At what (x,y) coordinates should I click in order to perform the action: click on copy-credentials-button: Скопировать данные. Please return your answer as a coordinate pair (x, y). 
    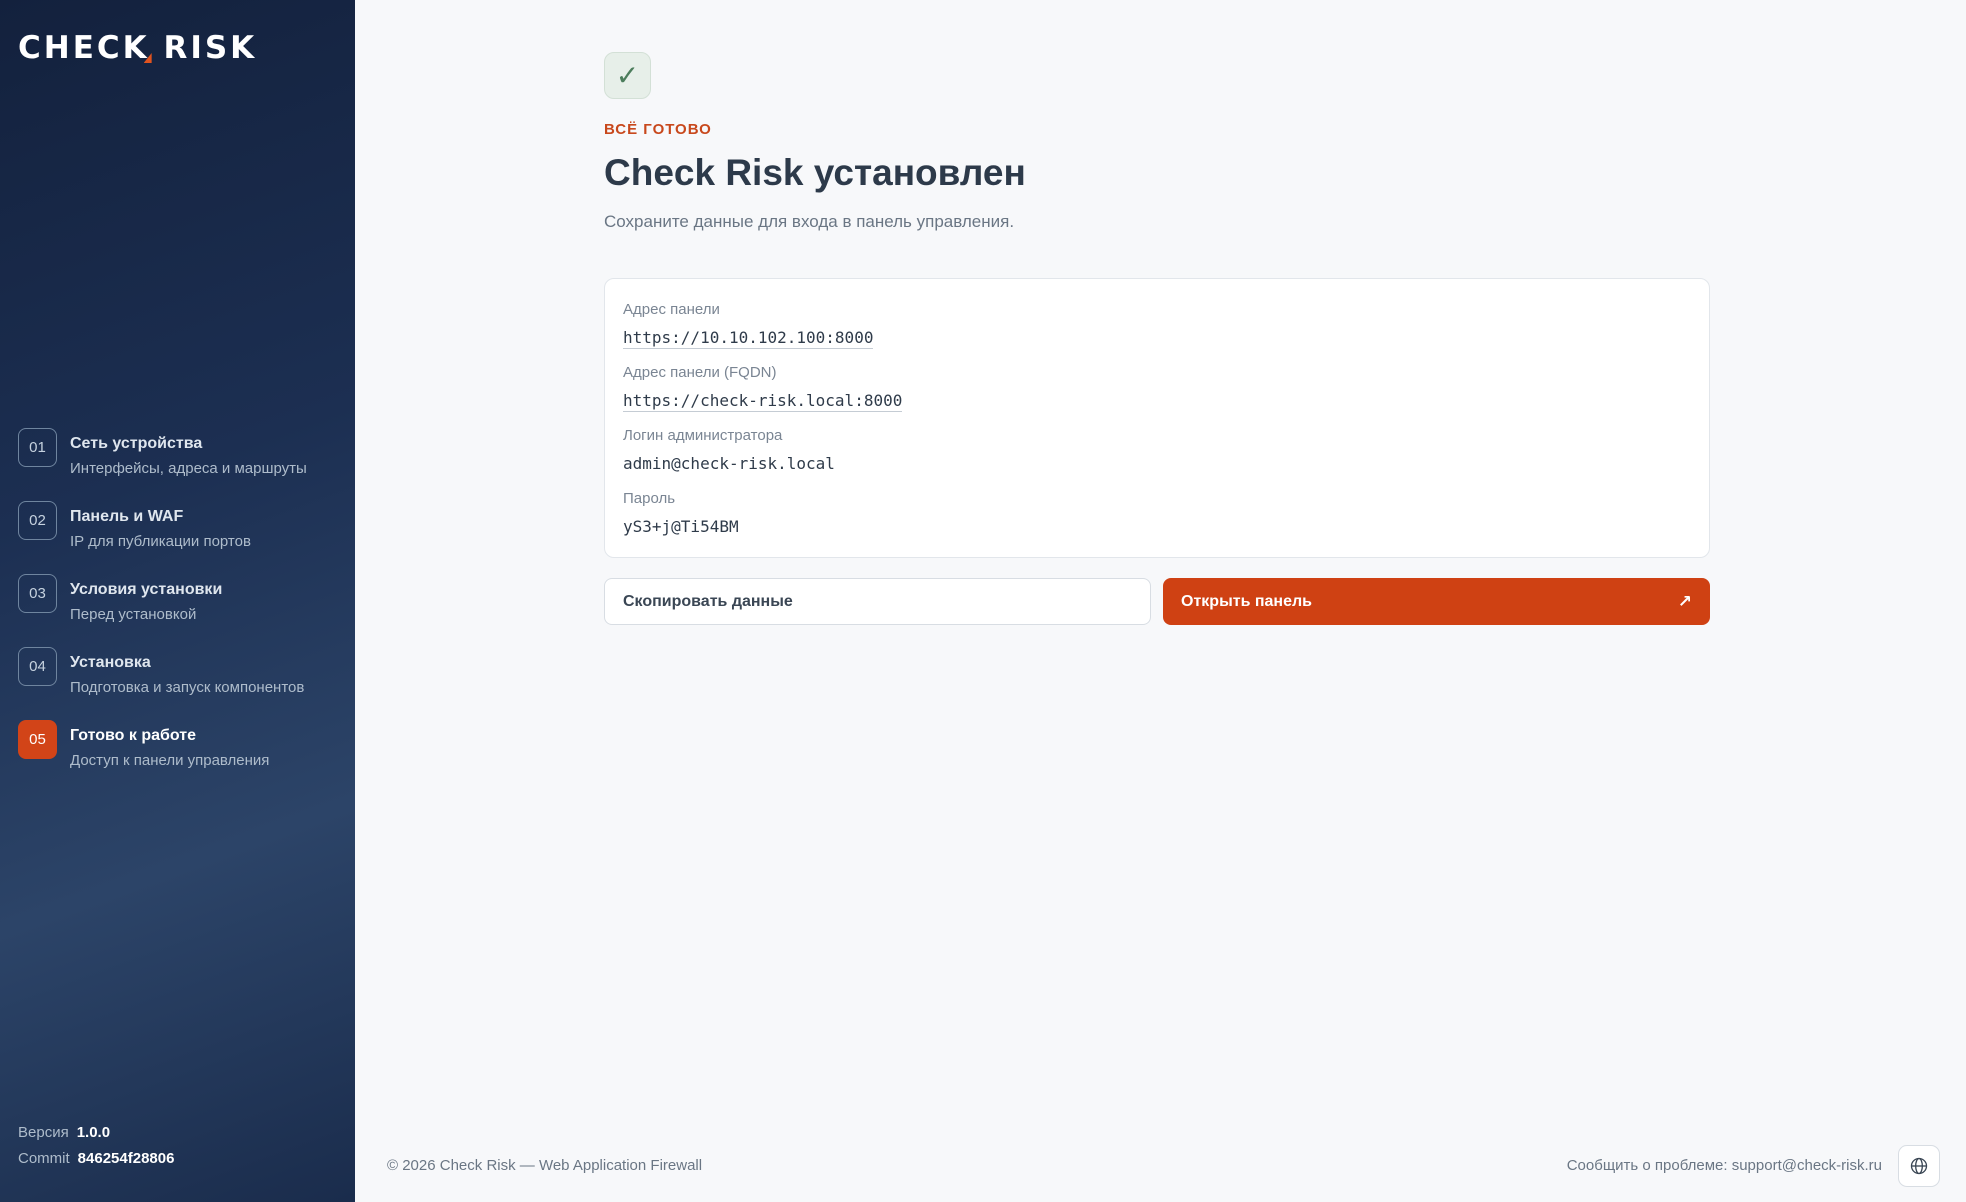
    Looking at the image, I should click on (877, 601).